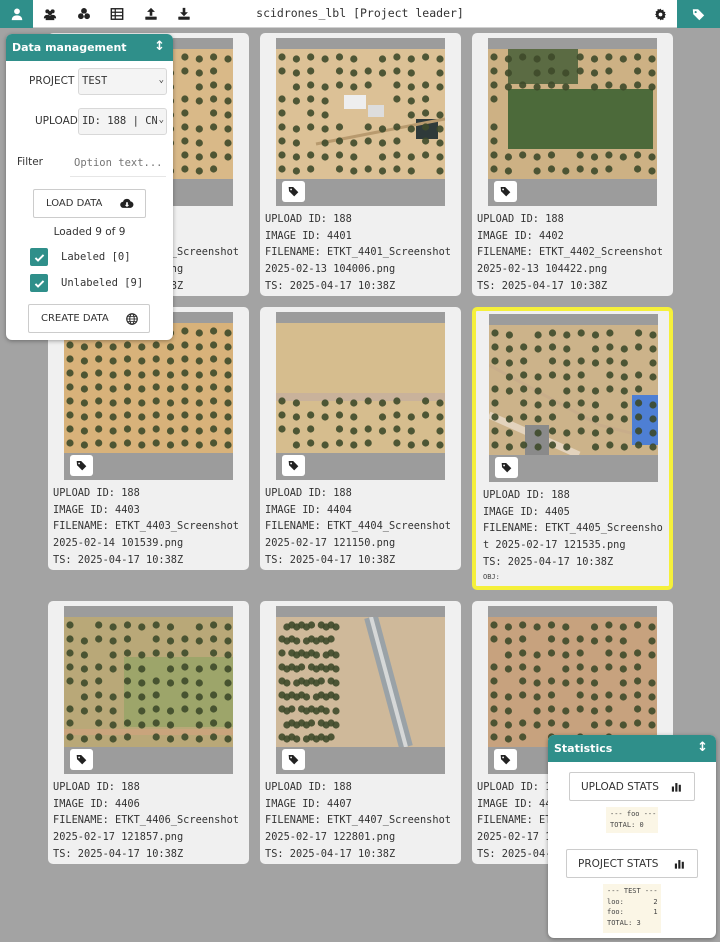 The image size is (720, 942). I want to click on load-data-button: LOAD DATA, so click(89, 203).